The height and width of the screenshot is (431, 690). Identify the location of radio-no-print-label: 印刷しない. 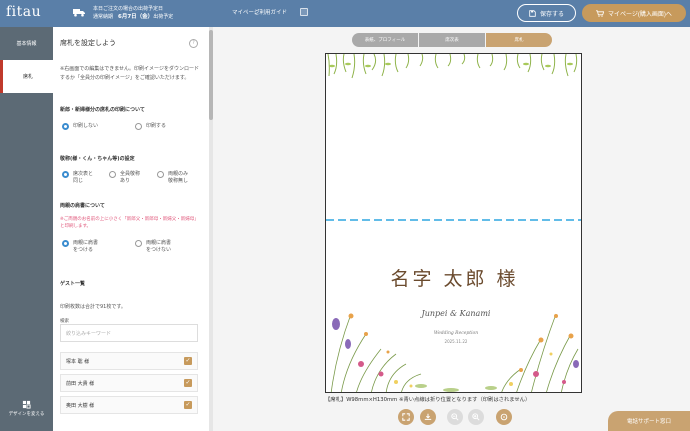
(86, 126).